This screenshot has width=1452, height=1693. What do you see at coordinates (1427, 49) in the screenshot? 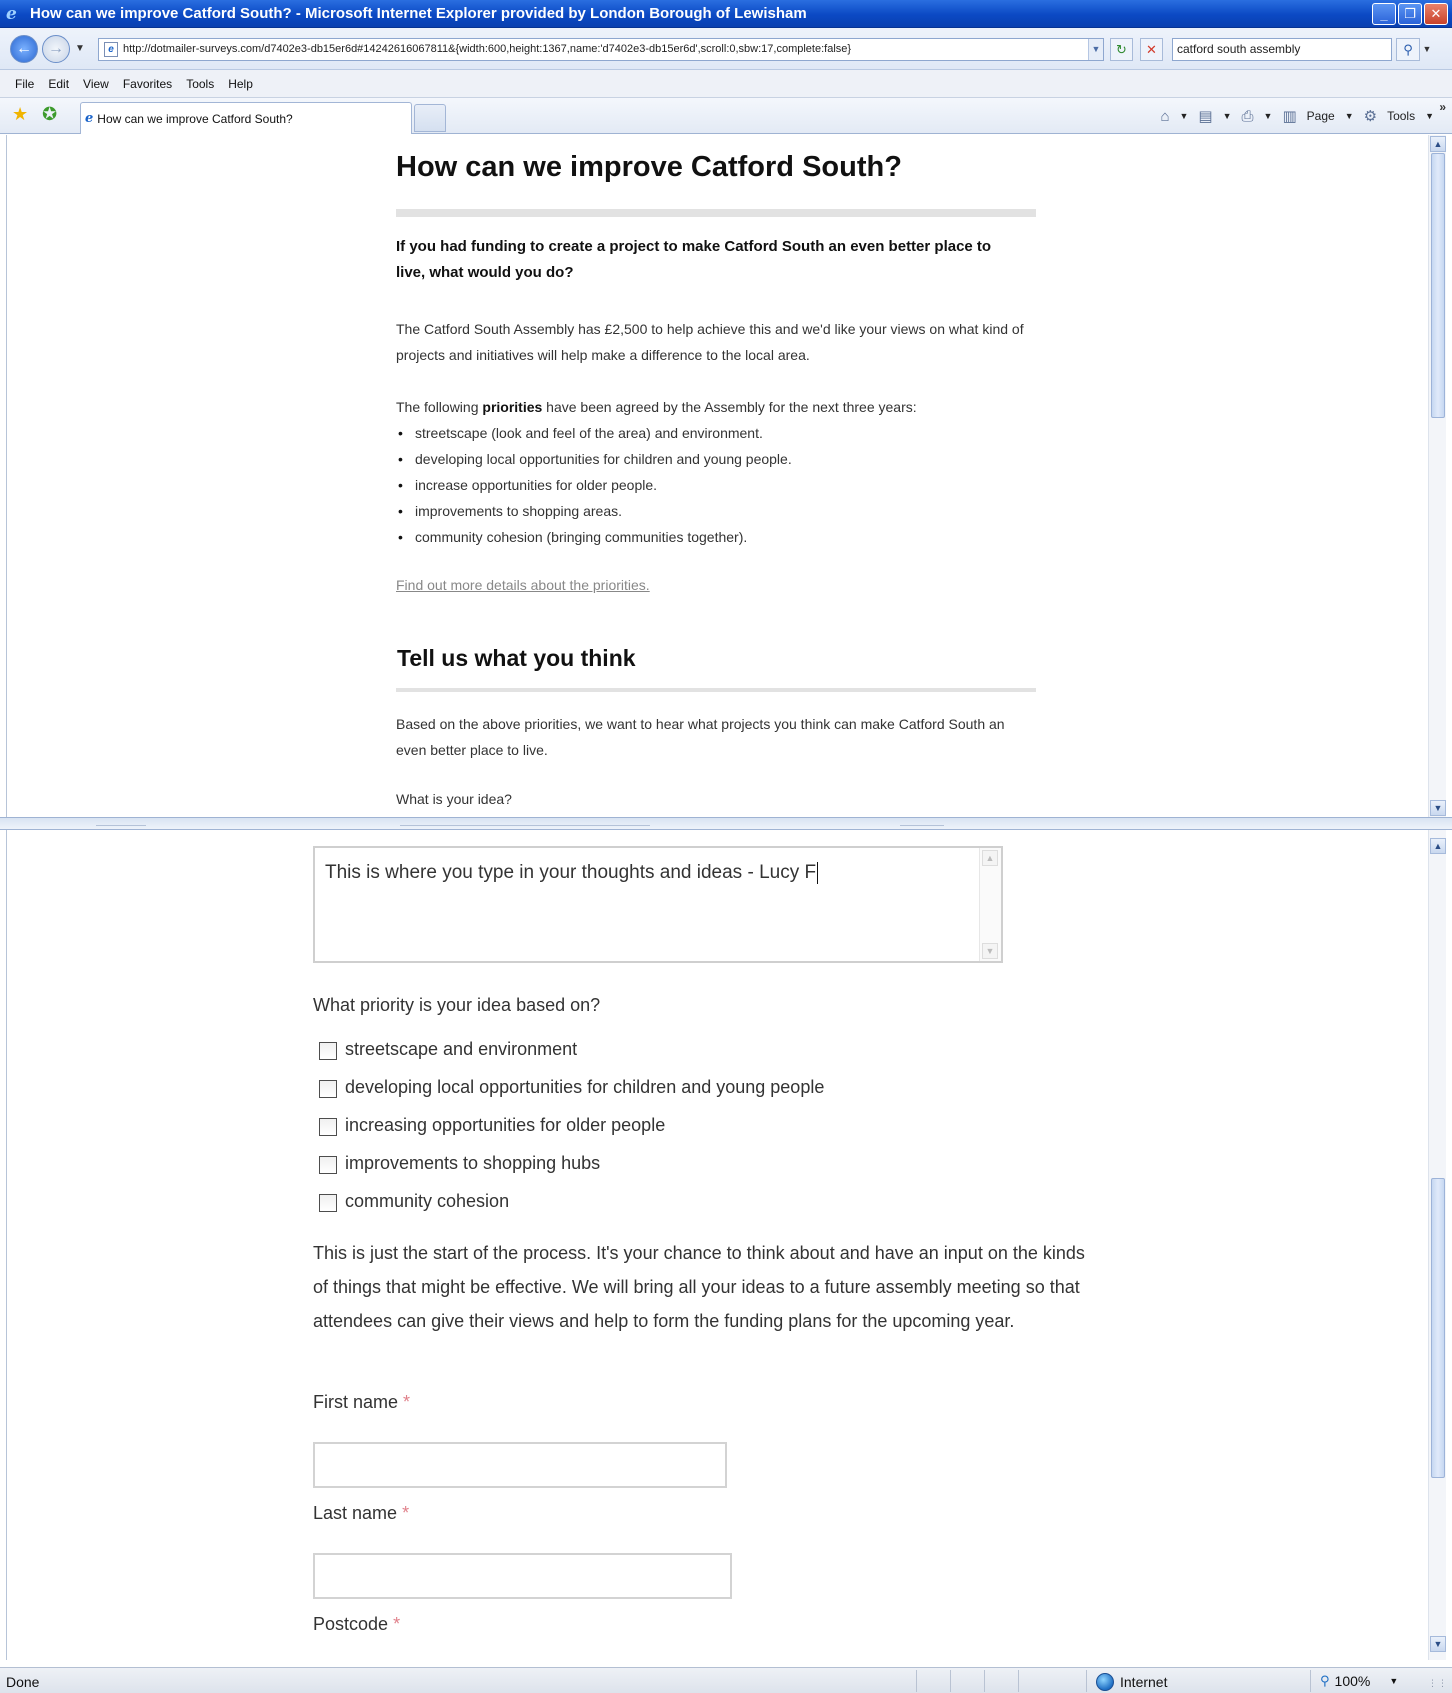
I see `search-options-dropdown: ▼` at bounding box center [1427, 49].